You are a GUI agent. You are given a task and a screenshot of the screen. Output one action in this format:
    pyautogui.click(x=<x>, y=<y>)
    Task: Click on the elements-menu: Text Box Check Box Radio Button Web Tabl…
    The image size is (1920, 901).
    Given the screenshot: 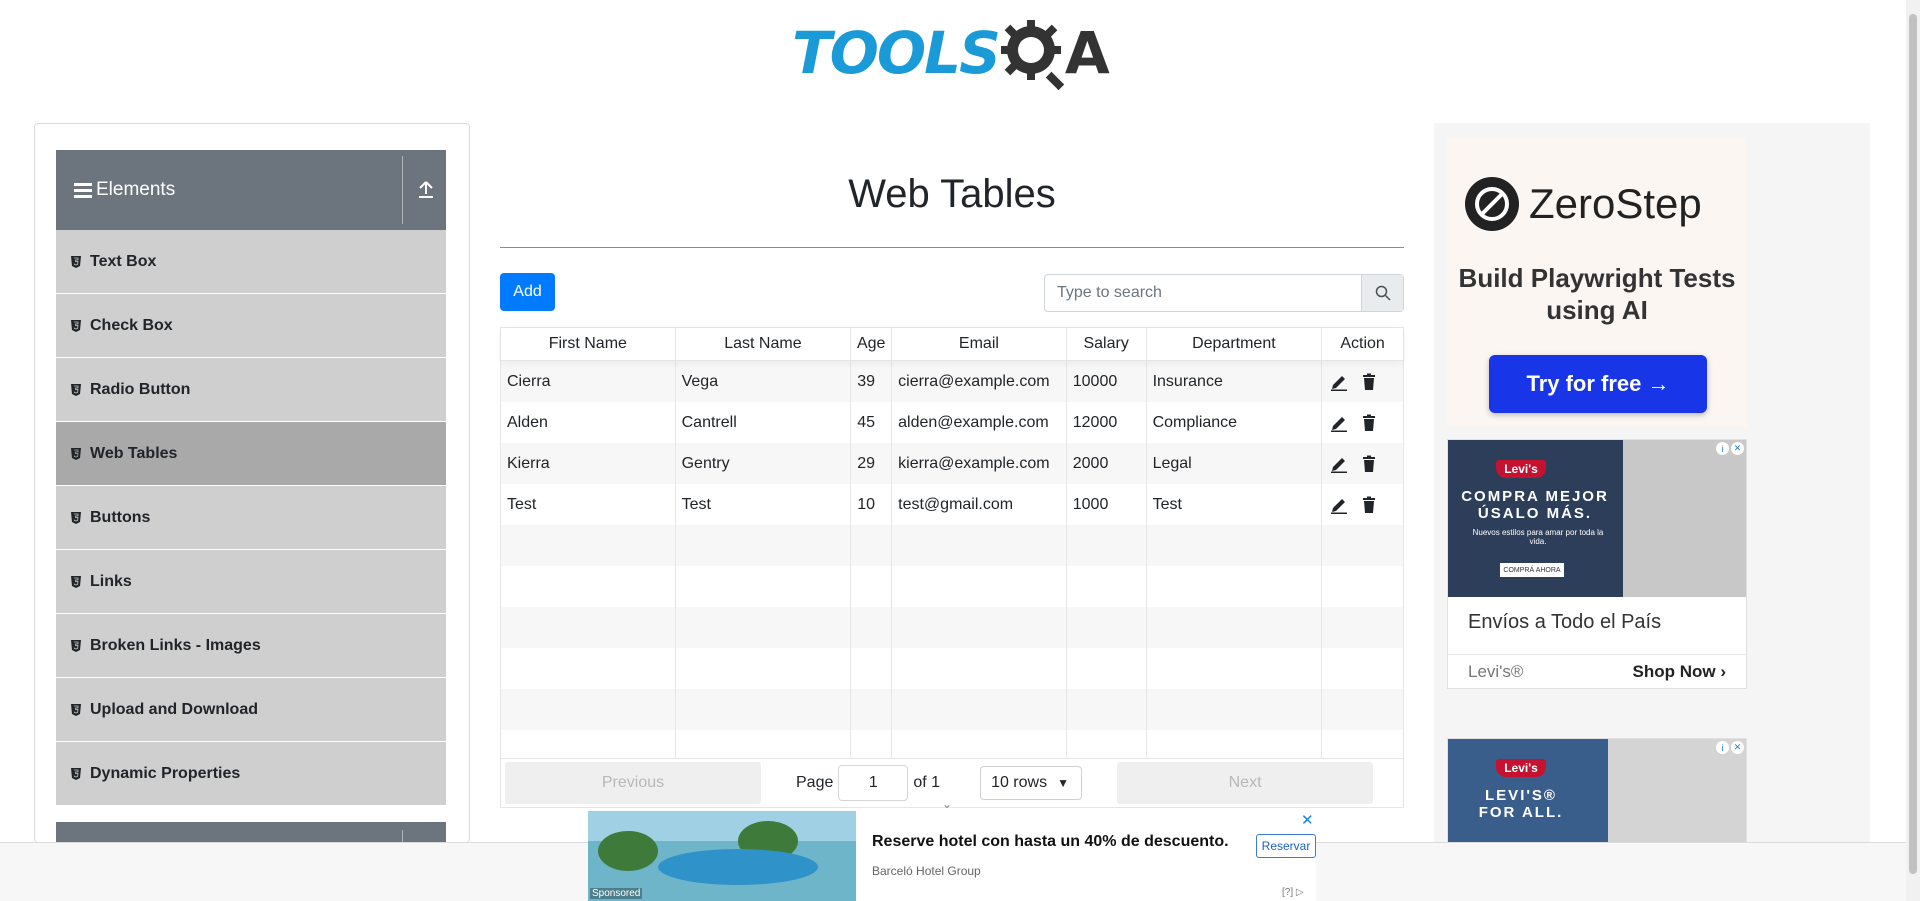 What is the action you would take?
    pyautogui.click(x=251, y=518)
    